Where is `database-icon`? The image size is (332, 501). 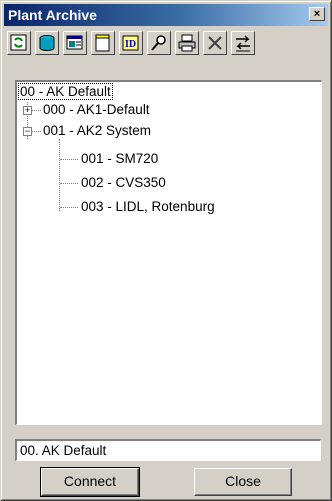 database-icon is located at coordinates (47, 43).